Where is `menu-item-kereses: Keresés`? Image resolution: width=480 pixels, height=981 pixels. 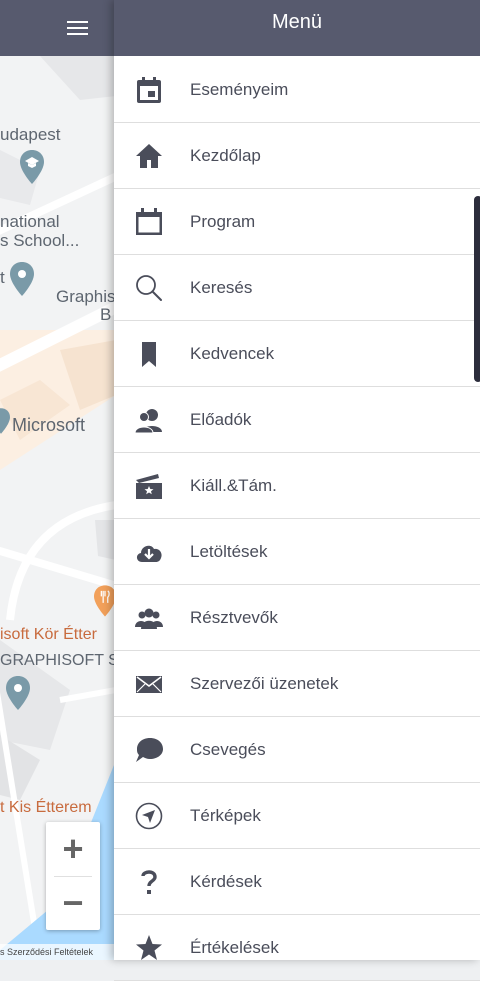
menu-item-kereses: Keresés is located at coordinates (297, 288).